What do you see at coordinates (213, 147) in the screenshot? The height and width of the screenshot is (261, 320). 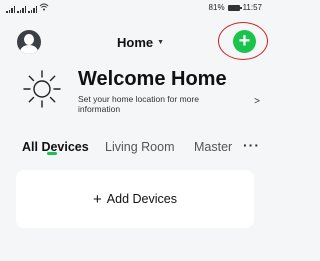 I see `tab-master: Master` at bounding box center [213, 147].